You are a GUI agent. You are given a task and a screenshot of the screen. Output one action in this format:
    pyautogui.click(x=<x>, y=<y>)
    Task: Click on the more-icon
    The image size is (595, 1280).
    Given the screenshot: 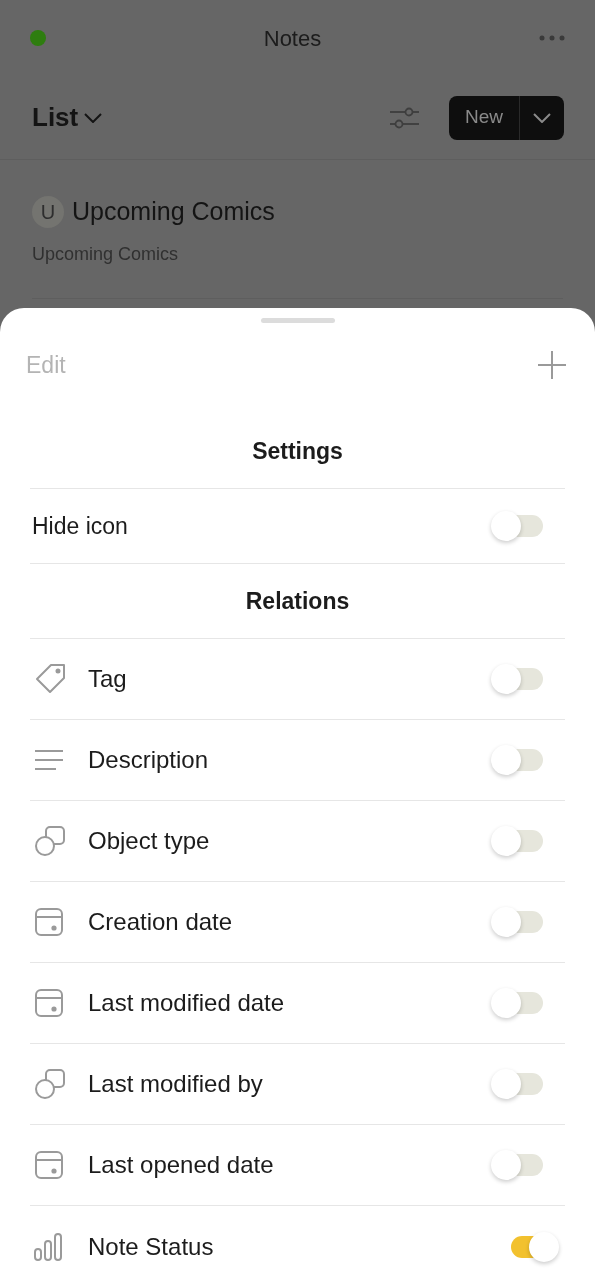 What is the action you would take?
    pyautogui.click(x=552, y=38)
    